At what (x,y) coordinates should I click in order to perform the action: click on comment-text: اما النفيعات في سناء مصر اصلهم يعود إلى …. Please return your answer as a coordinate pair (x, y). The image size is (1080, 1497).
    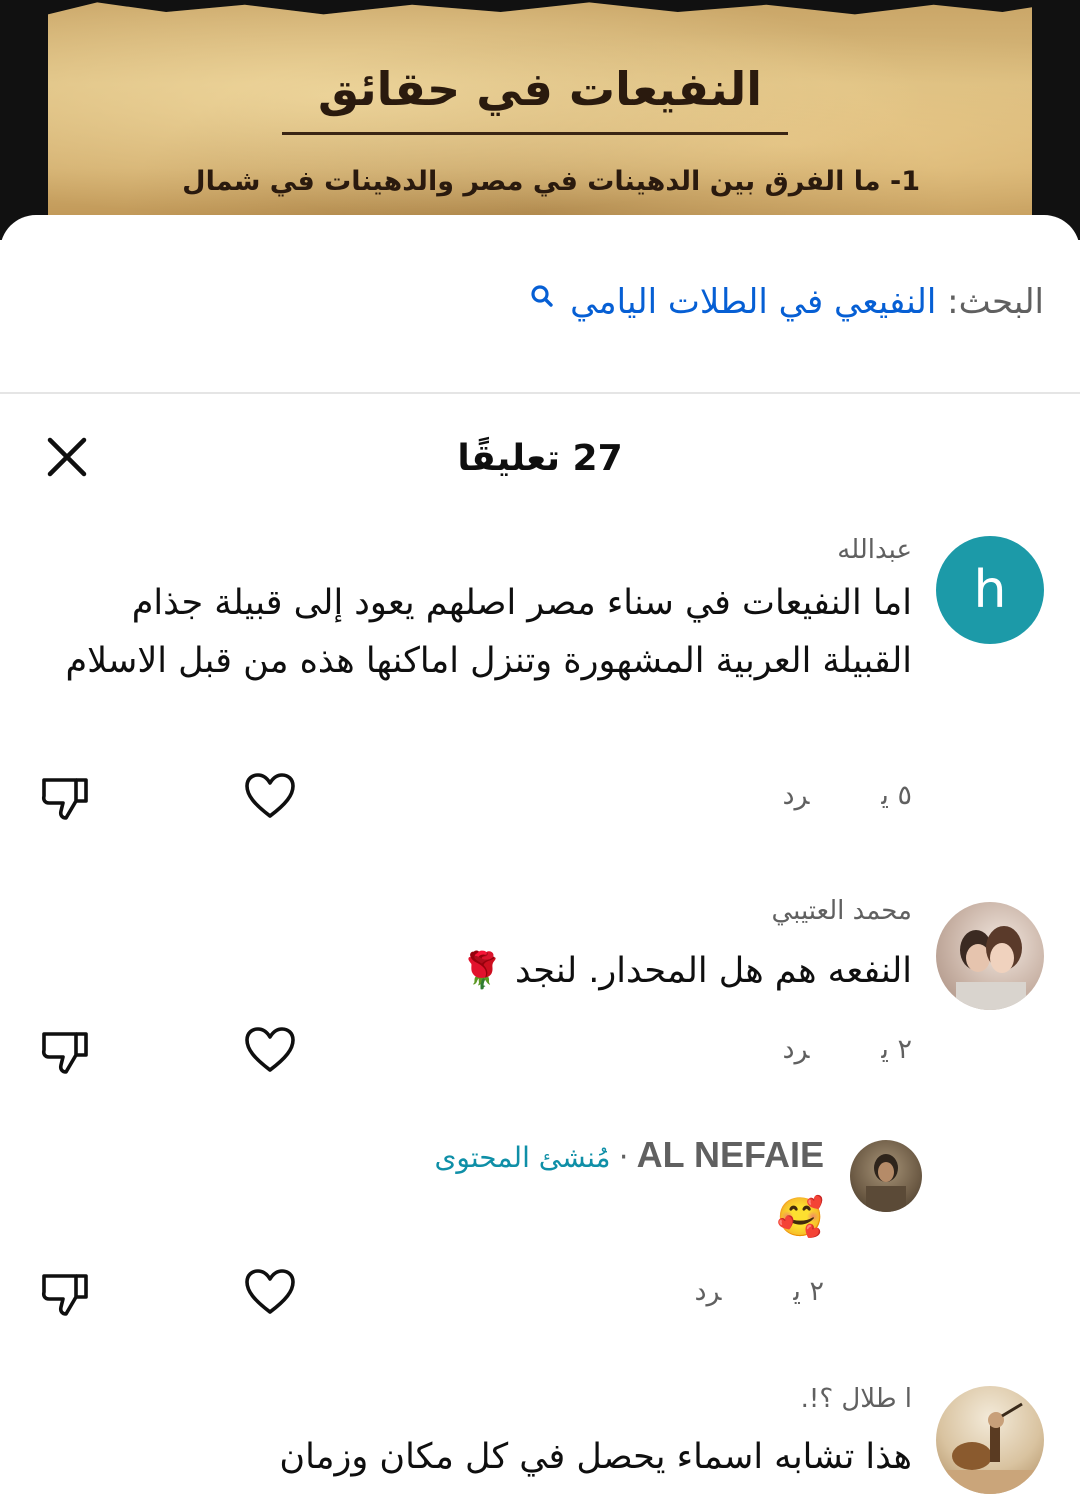
    Looking at the image, I should click on (488, 632).